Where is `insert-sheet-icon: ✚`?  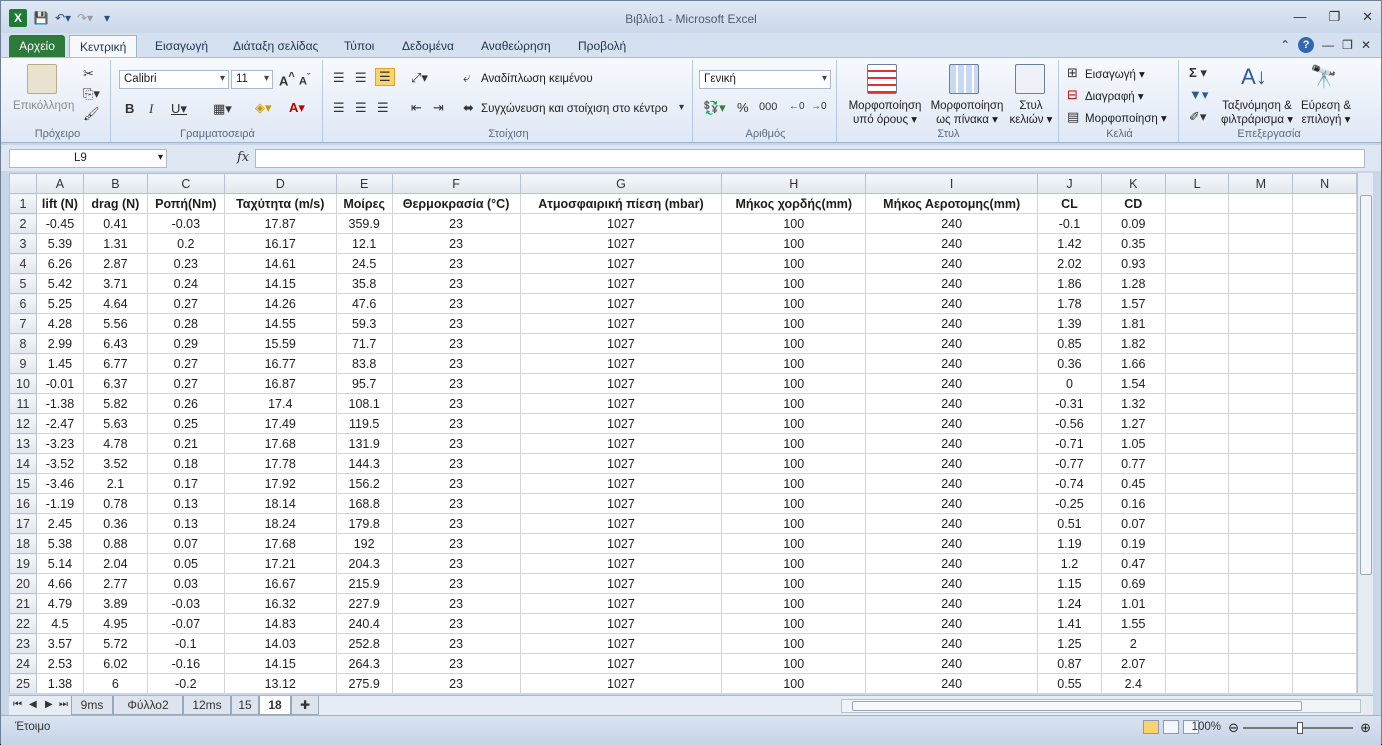
insert-sheet-icon: ✚ is located at coordinates (305, 705).